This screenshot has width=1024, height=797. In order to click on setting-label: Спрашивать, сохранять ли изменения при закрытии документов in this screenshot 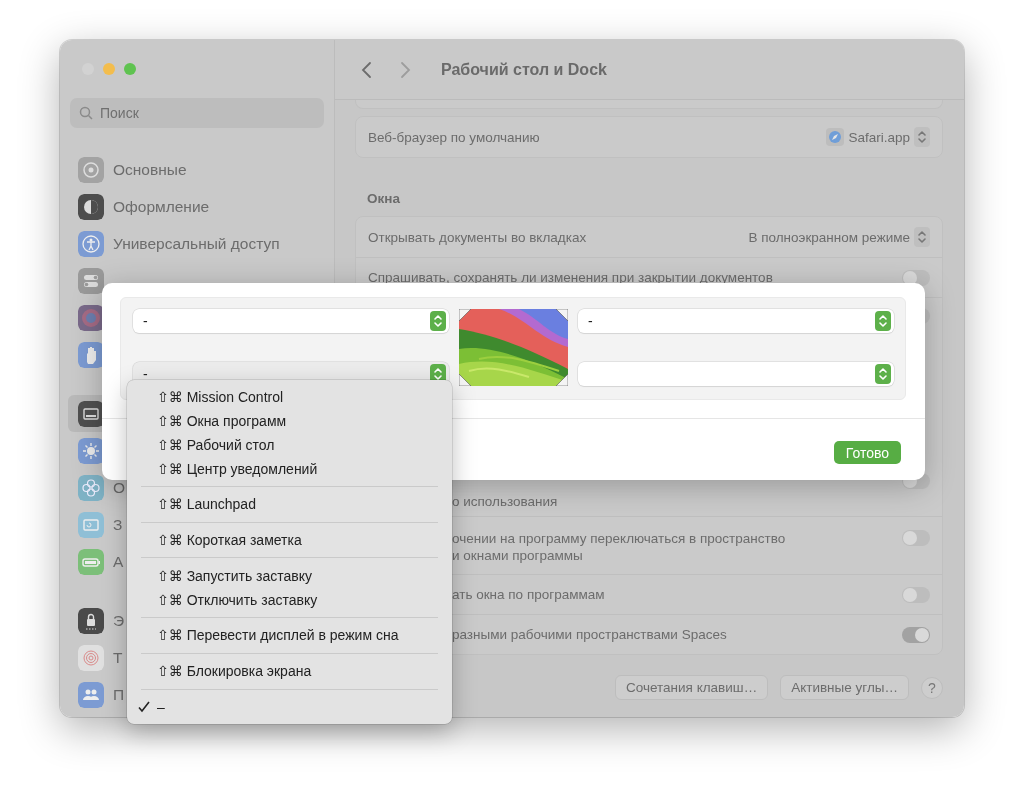, I will do `click(571, 277)`.